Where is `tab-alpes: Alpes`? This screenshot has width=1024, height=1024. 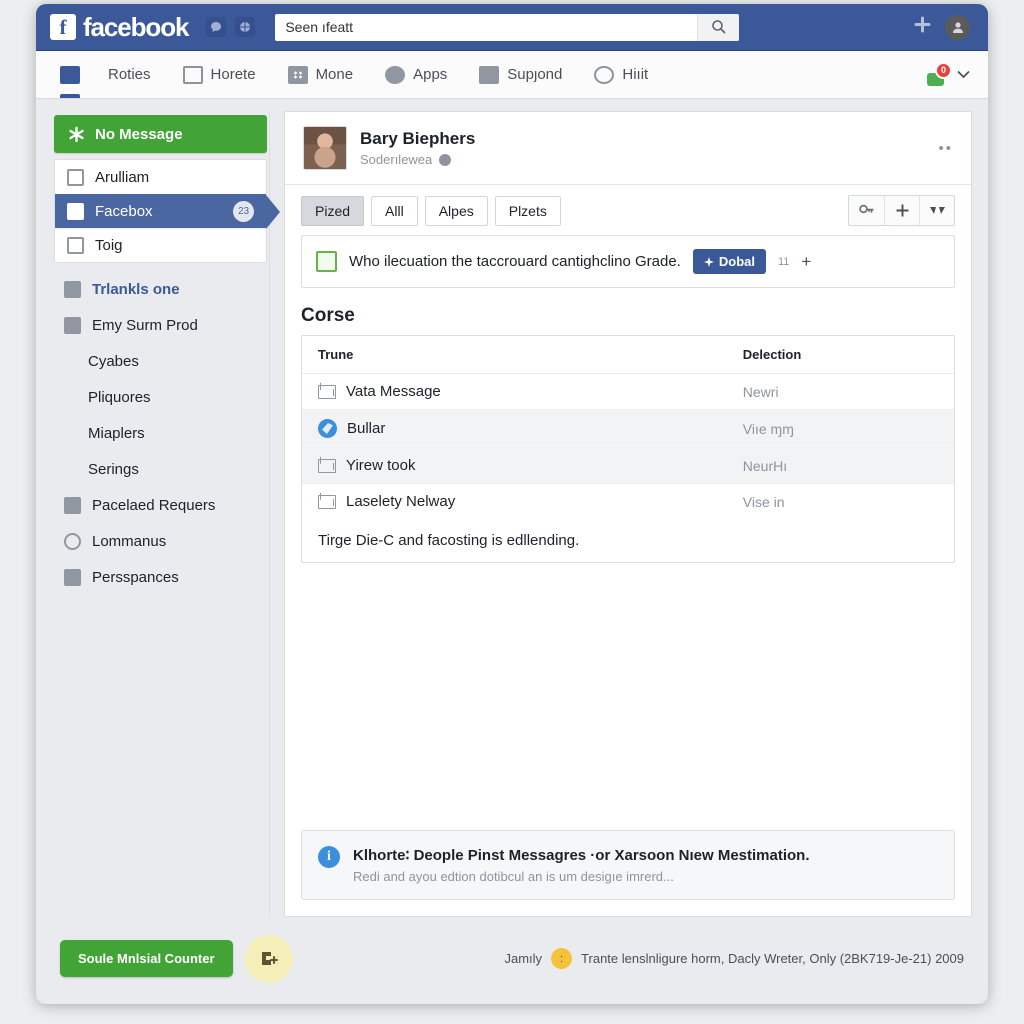 tab-alpes: Alpes is located at coordinates (456, 210).